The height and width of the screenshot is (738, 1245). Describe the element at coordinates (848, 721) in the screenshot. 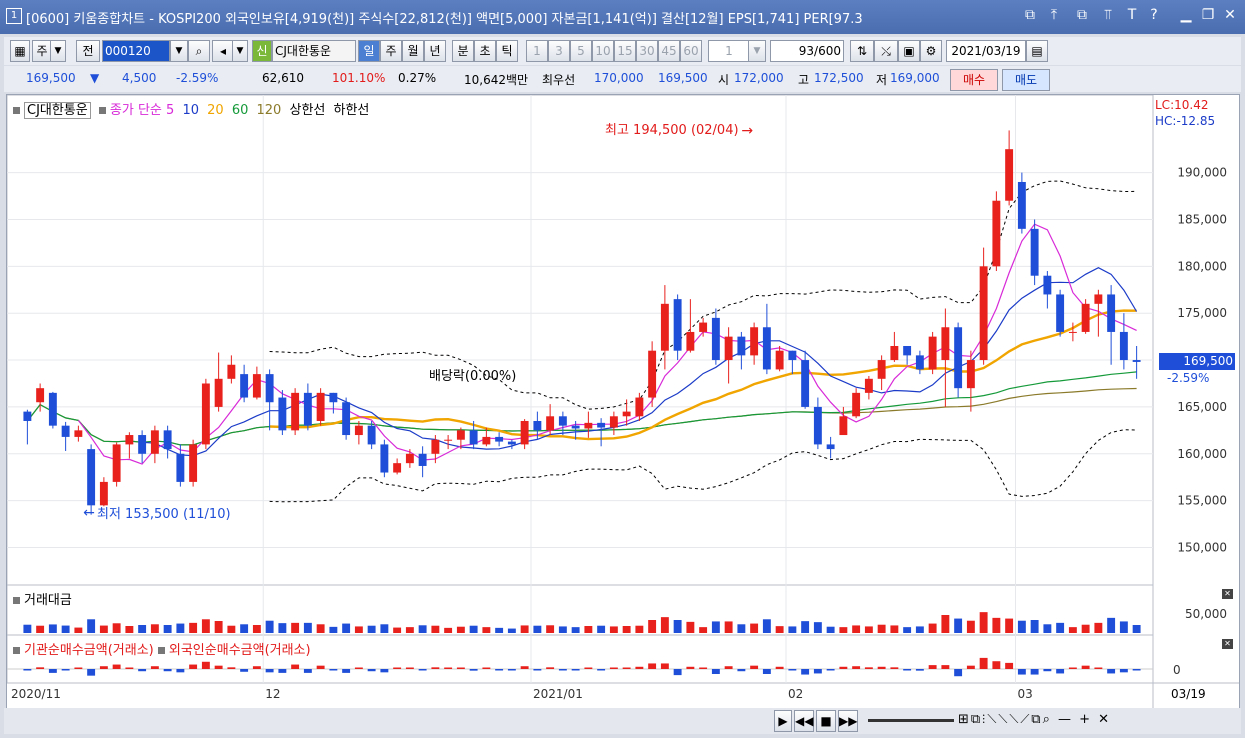

I see `scroll-forward-icon: ▶▶` at that location.